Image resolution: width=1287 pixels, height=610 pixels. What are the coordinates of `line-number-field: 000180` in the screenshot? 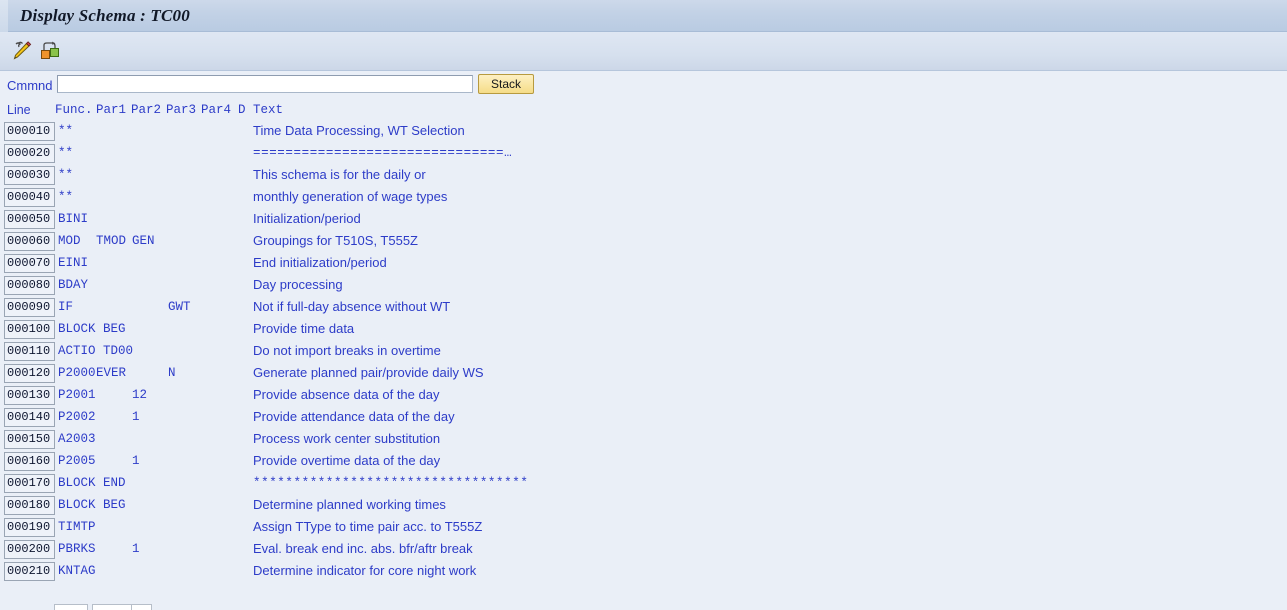 It's located at (29, 505).